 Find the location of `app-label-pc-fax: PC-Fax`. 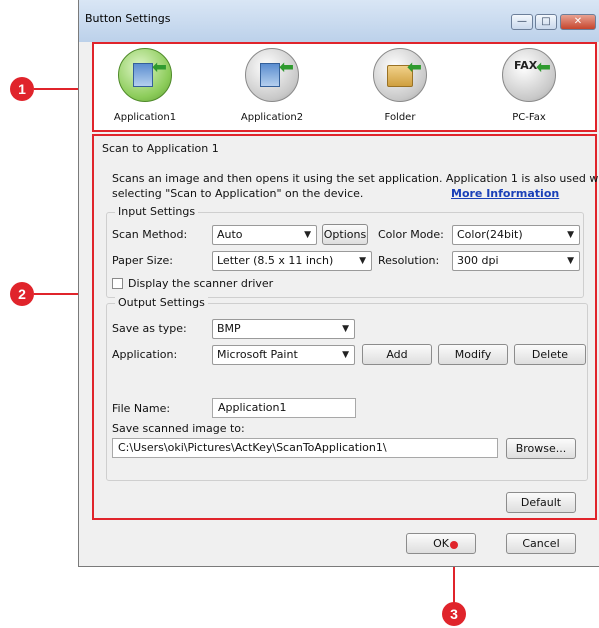

app-label-pc-fax: PC-Fax is located at coordinates (529, 117).